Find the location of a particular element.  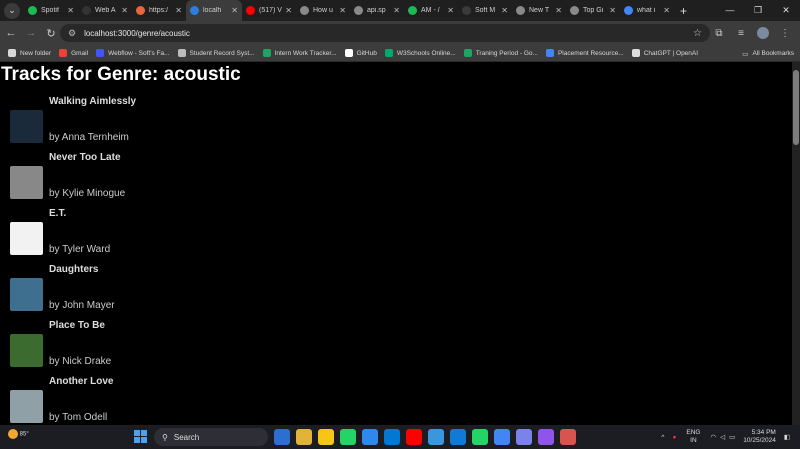

bookmark-item: ChatGPT | OpenAI is located at coordinates (665, 53).